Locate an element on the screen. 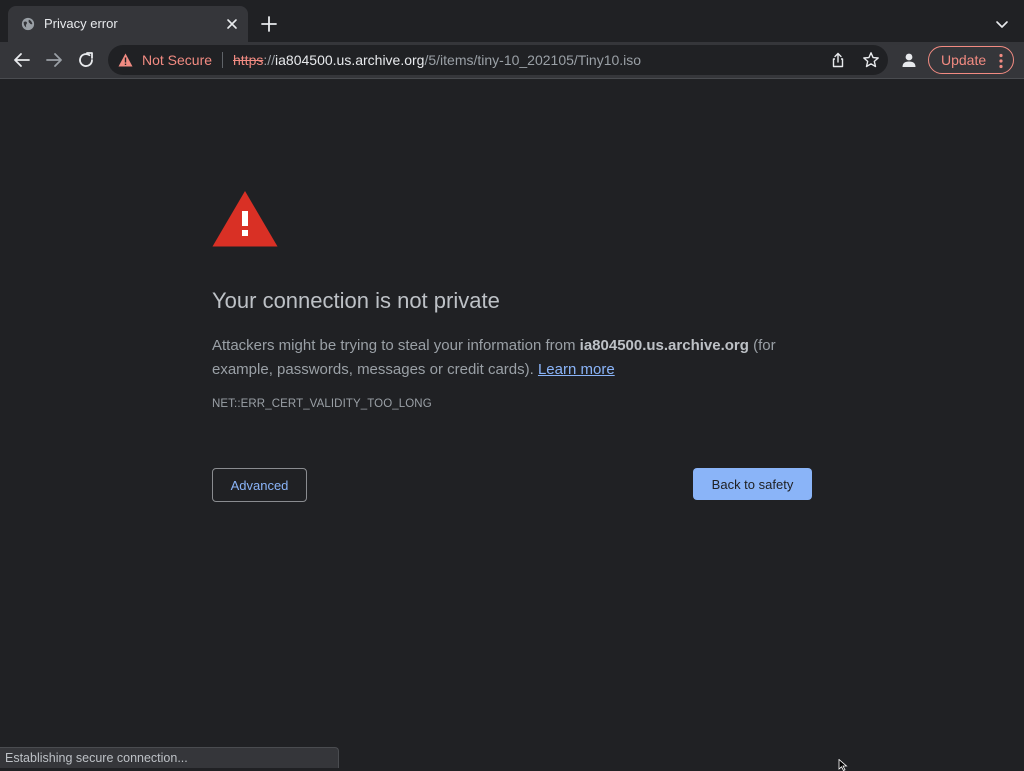 This screenshot has height=771, width=1024. learn-more-link: Learn more is located at coordinates (576, 369).